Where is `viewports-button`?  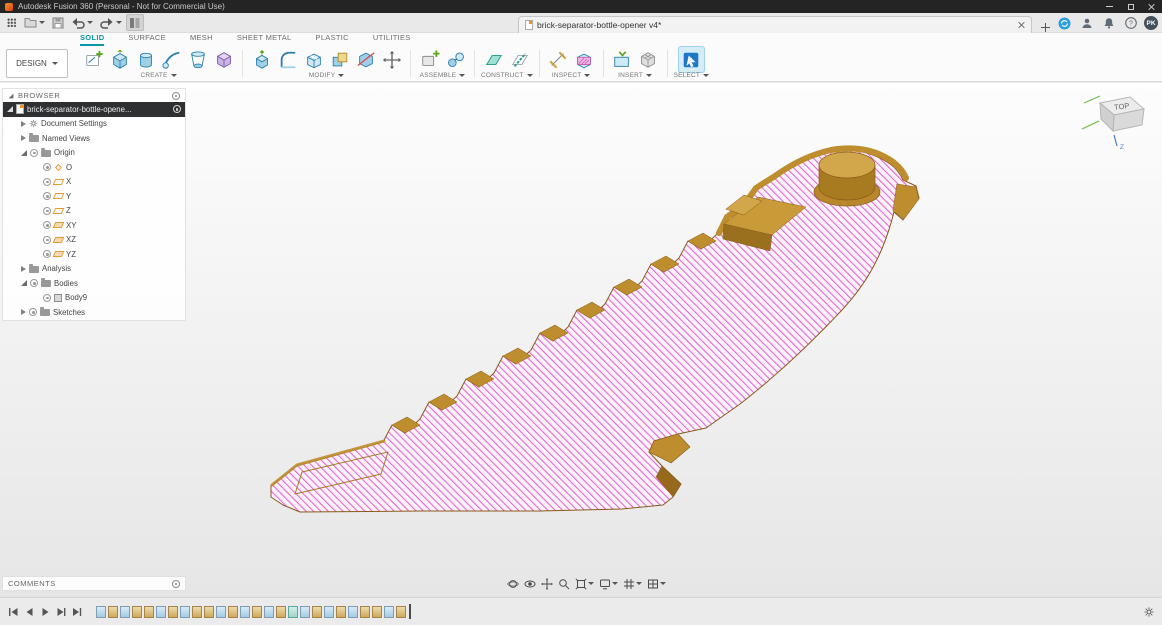 viewports-button is located at coordinates (656, 583).